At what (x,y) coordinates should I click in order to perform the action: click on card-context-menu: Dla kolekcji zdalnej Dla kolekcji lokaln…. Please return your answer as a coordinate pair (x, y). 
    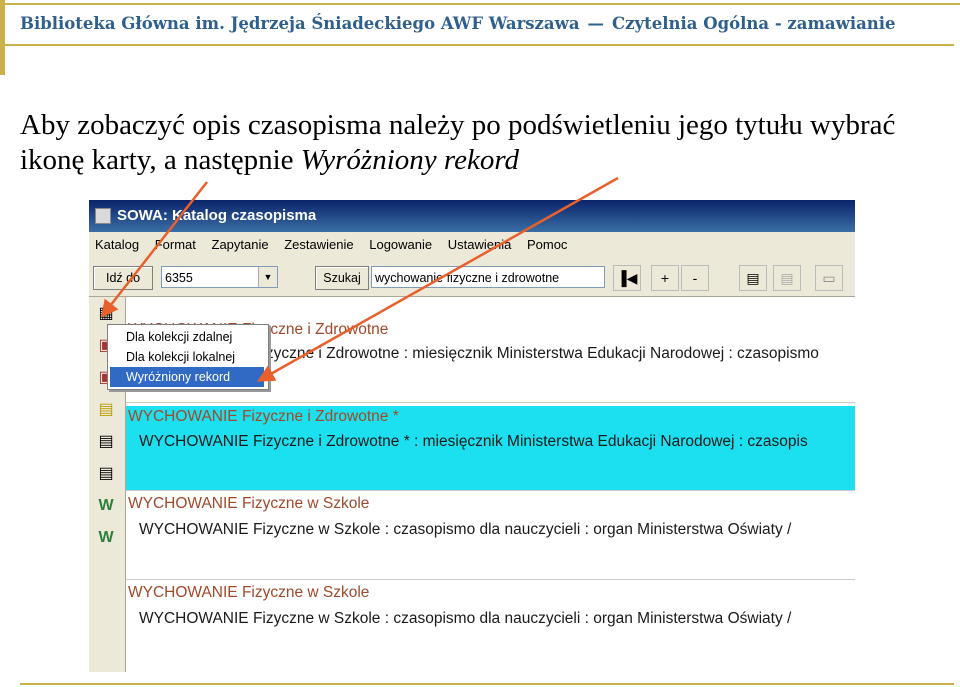
    Looking at the image, I should click on (188, 357).